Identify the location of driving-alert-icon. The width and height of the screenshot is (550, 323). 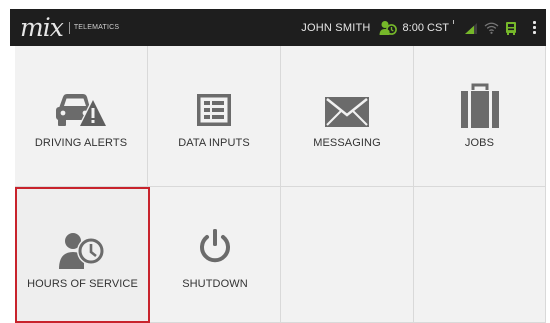
(82, 110).